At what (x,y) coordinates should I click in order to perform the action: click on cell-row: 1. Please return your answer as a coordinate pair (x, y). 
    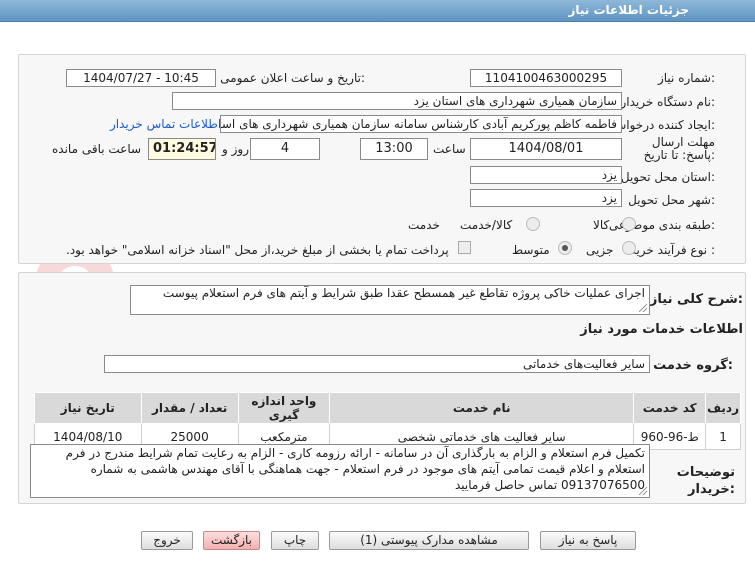
    Looking at the image, I should click on (723, 436).